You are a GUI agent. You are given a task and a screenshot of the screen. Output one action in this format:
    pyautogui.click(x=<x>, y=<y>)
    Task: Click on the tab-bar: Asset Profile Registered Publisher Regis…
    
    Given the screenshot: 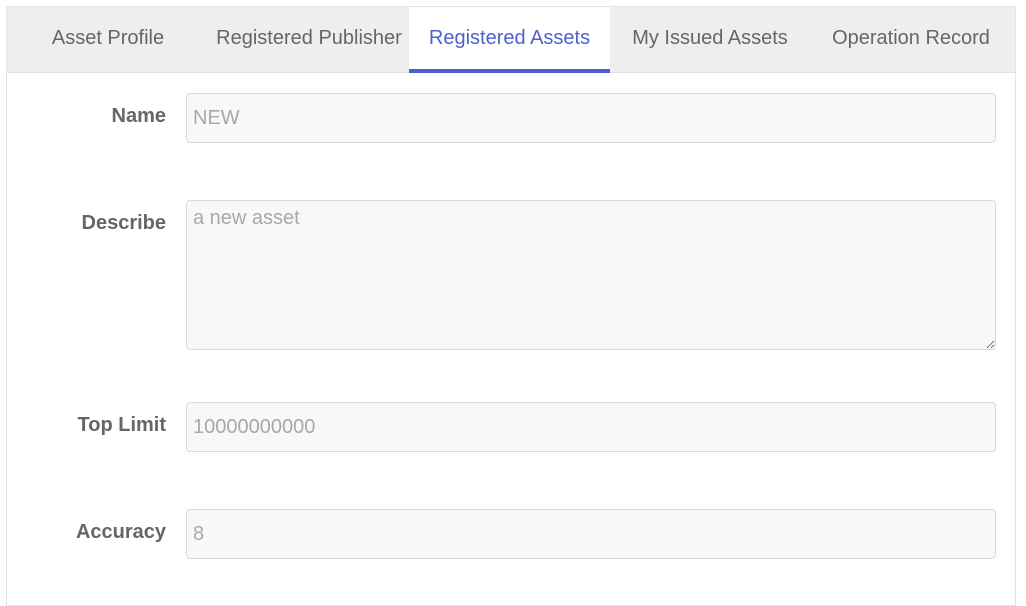 What is the action you would take?
    pyautogui.click(x=511, y=40)
    